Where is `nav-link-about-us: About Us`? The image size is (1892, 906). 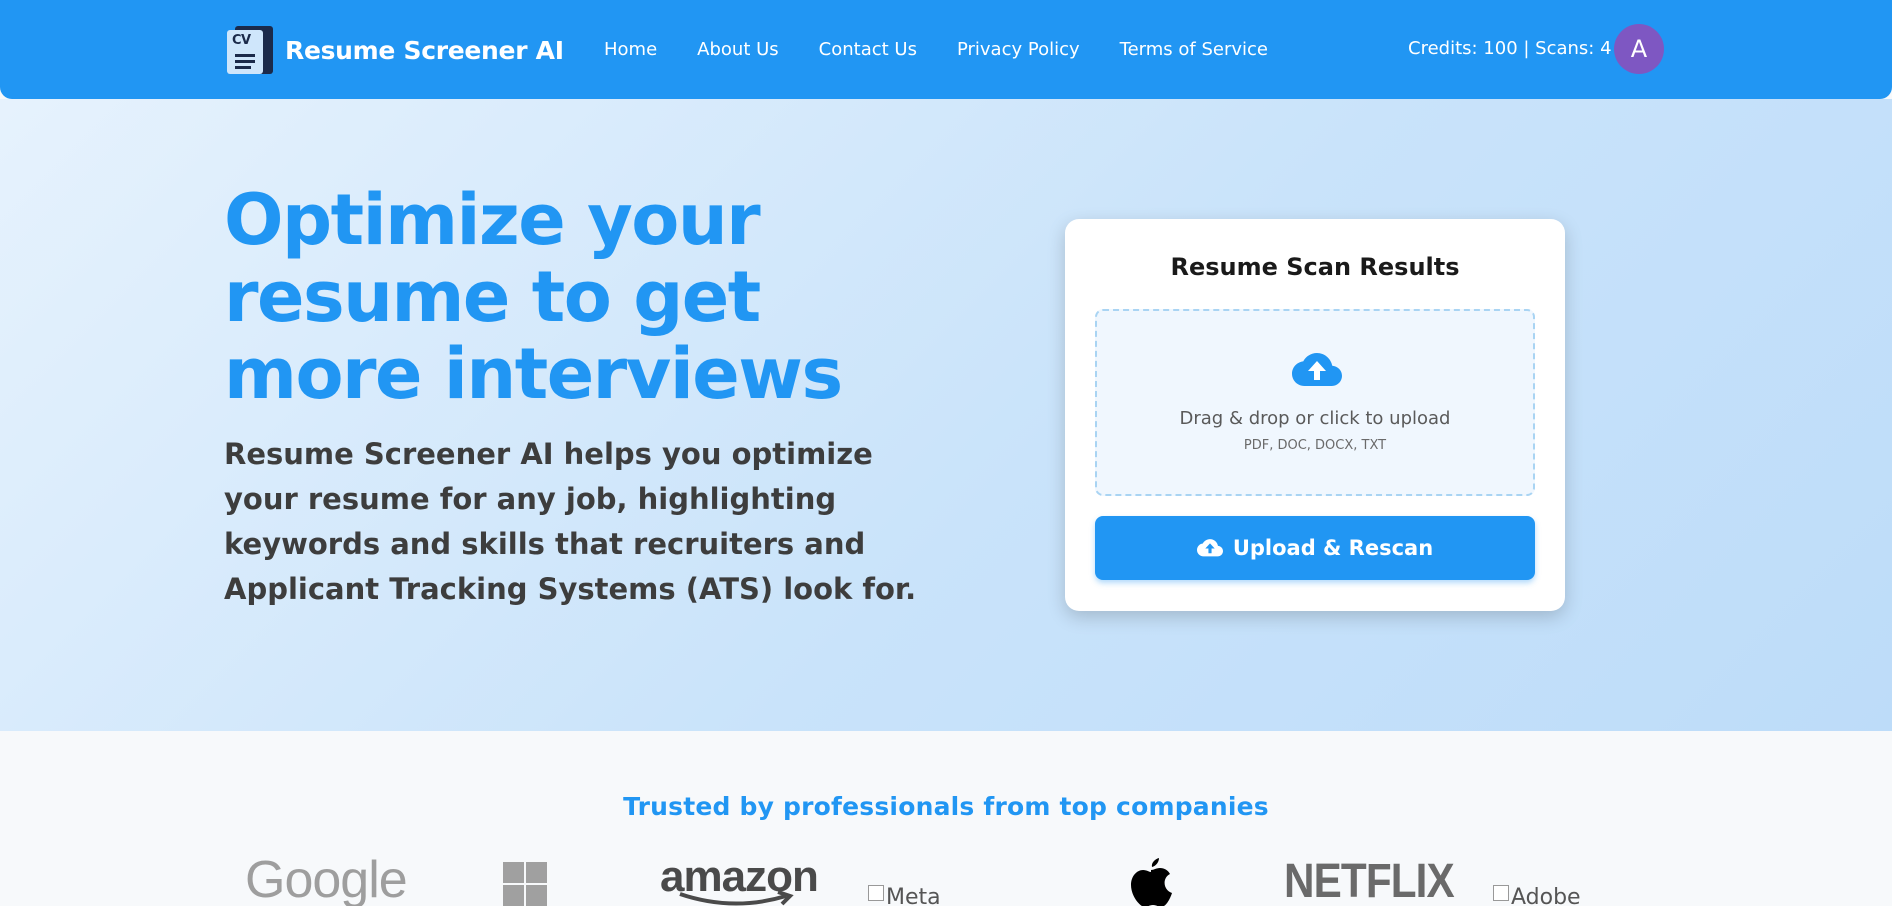
nav-link-about-us: About Us is located at coordinates (738, 49).